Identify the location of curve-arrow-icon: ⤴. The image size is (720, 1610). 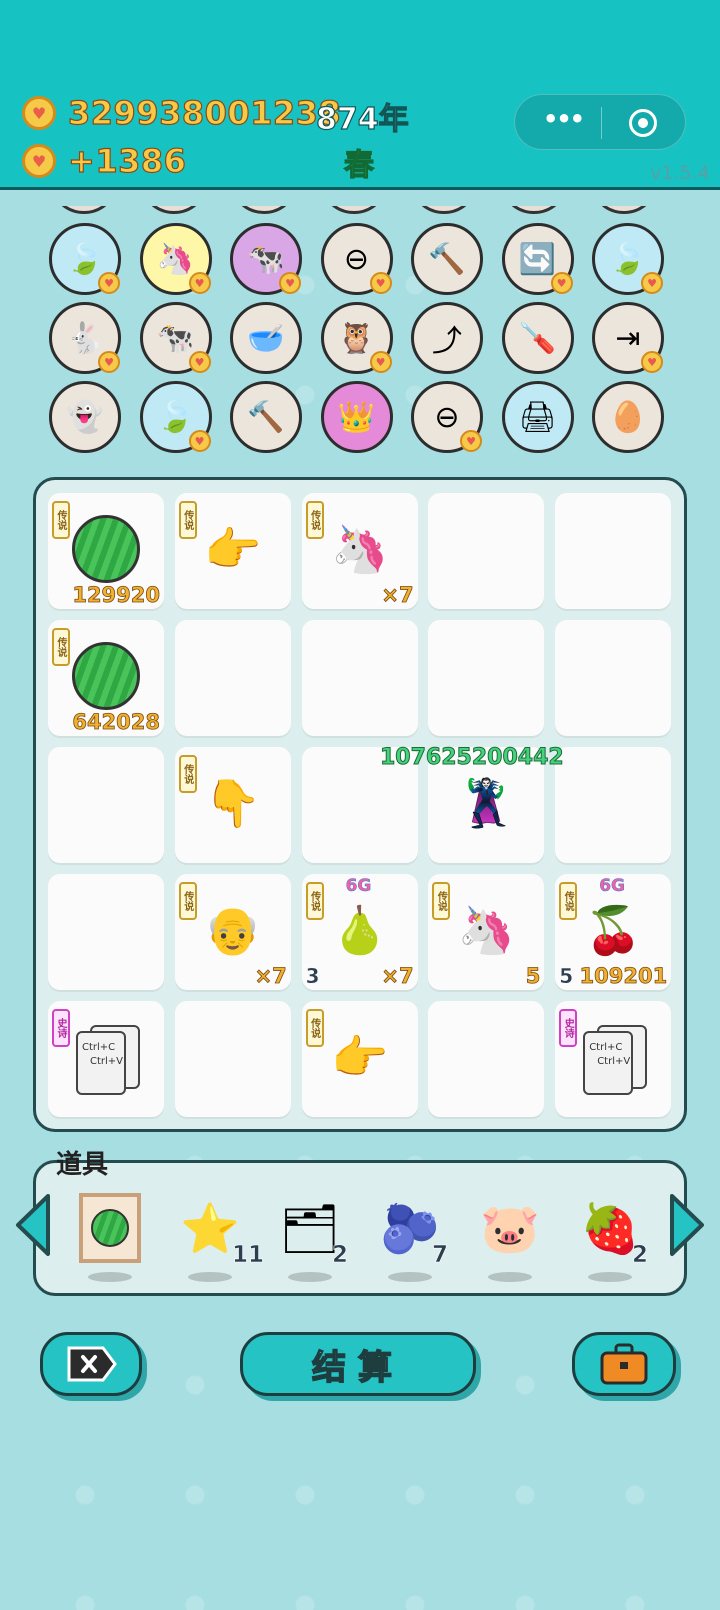
(447, 338).